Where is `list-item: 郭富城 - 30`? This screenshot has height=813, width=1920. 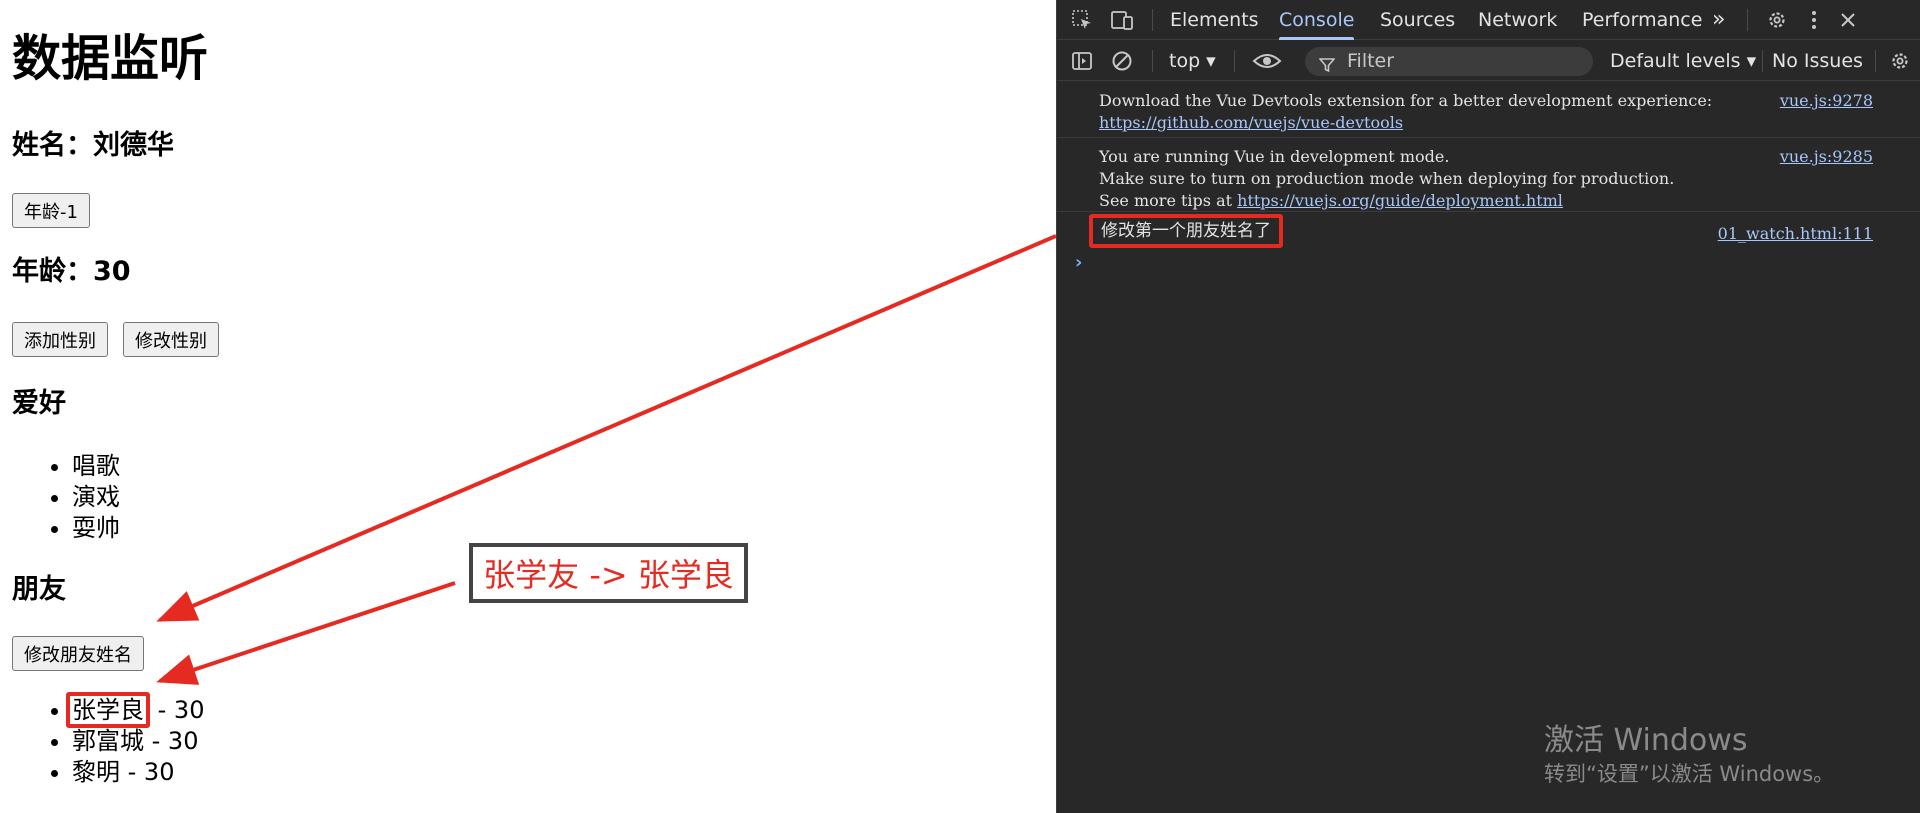
list-item: 郭富城 - 30 is located at coordinates (138, 741).